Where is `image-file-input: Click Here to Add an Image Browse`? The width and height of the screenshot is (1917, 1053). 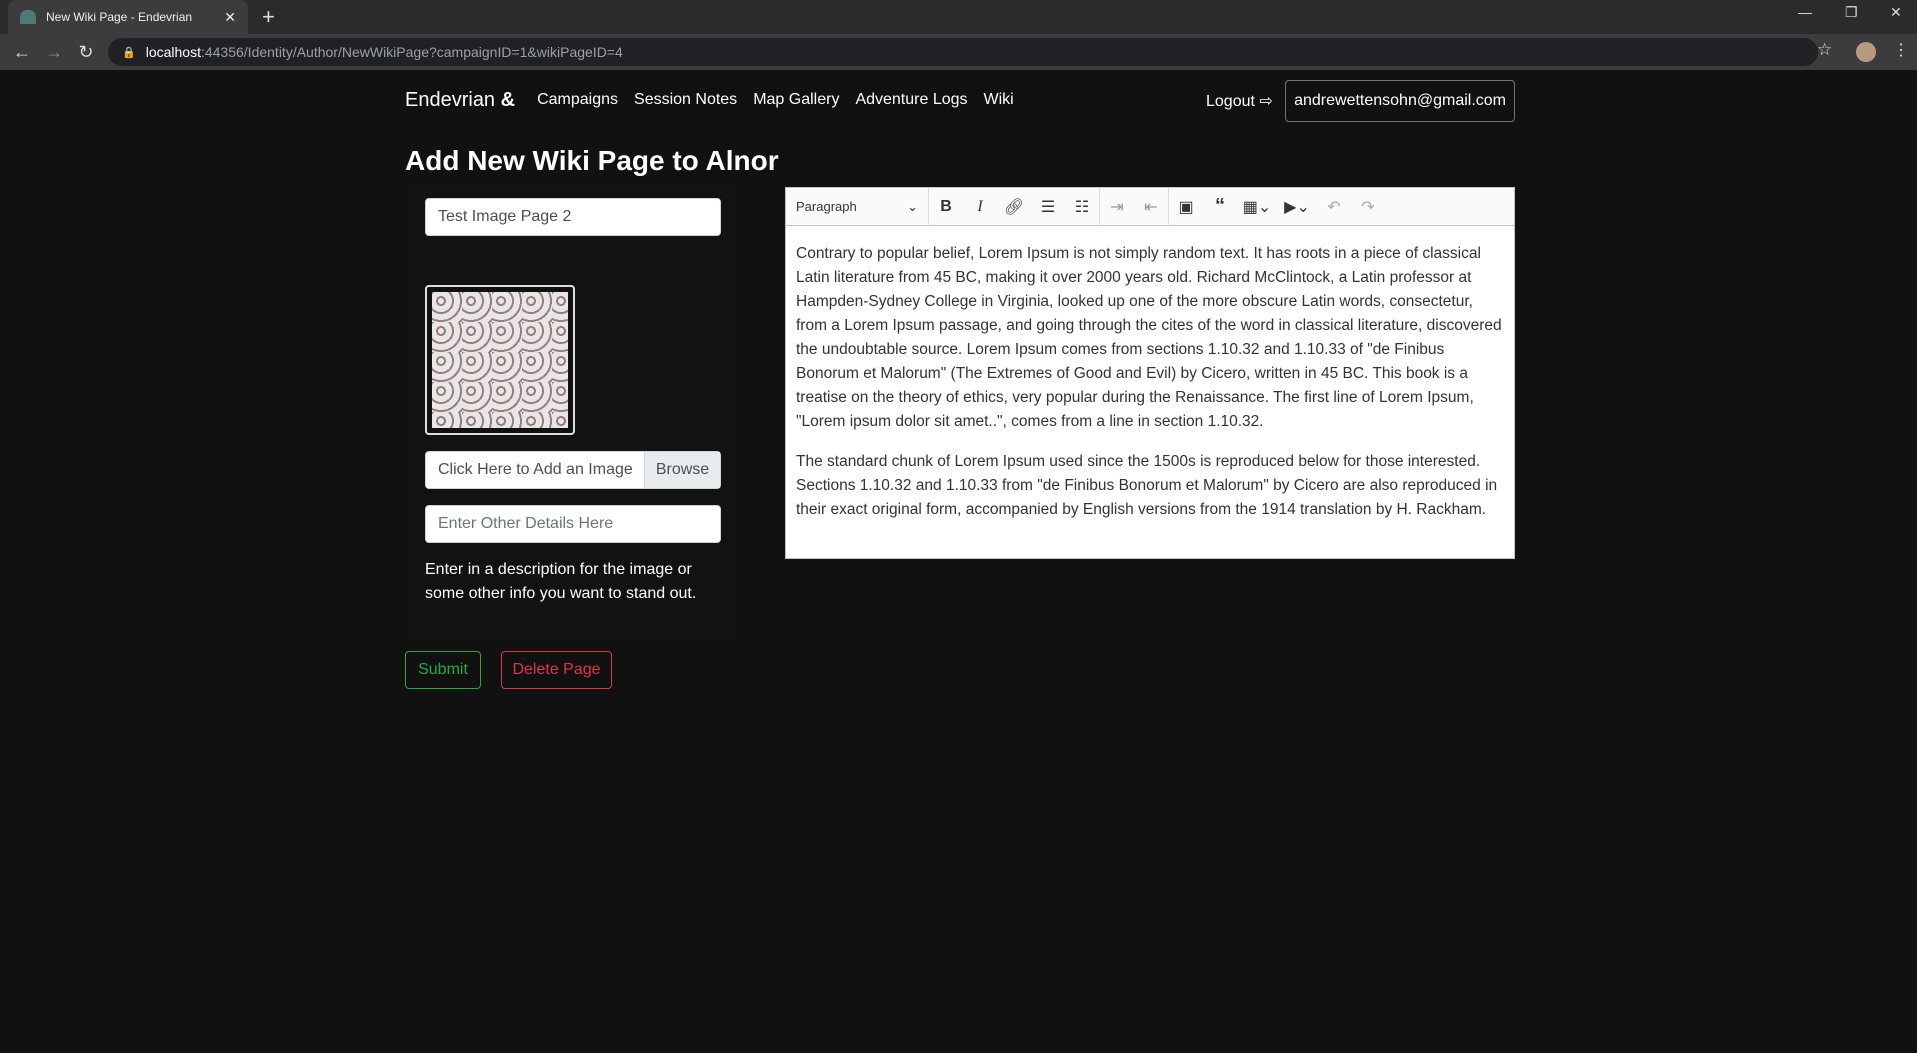
image-file-input: Click Here to Add an Image Browse is located at coordinates (573, 470).